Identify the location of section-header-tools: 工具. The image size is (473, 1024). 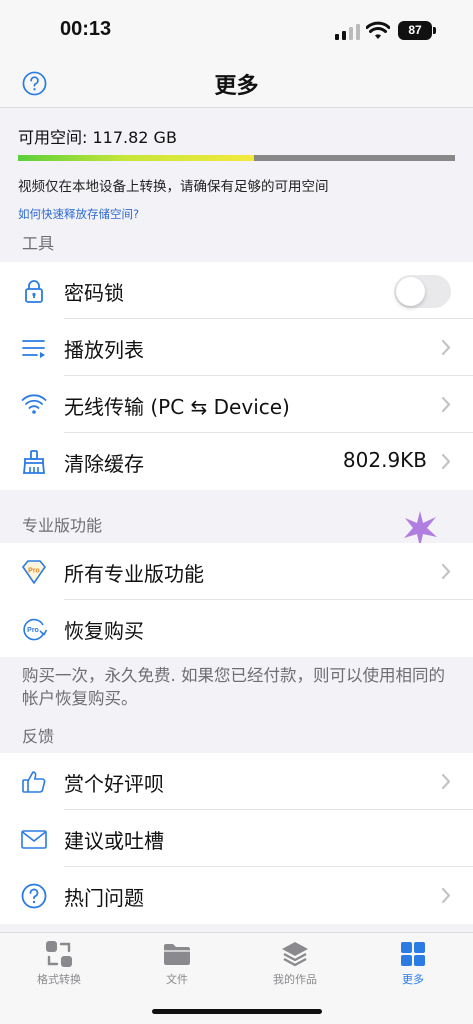
(38, 243).